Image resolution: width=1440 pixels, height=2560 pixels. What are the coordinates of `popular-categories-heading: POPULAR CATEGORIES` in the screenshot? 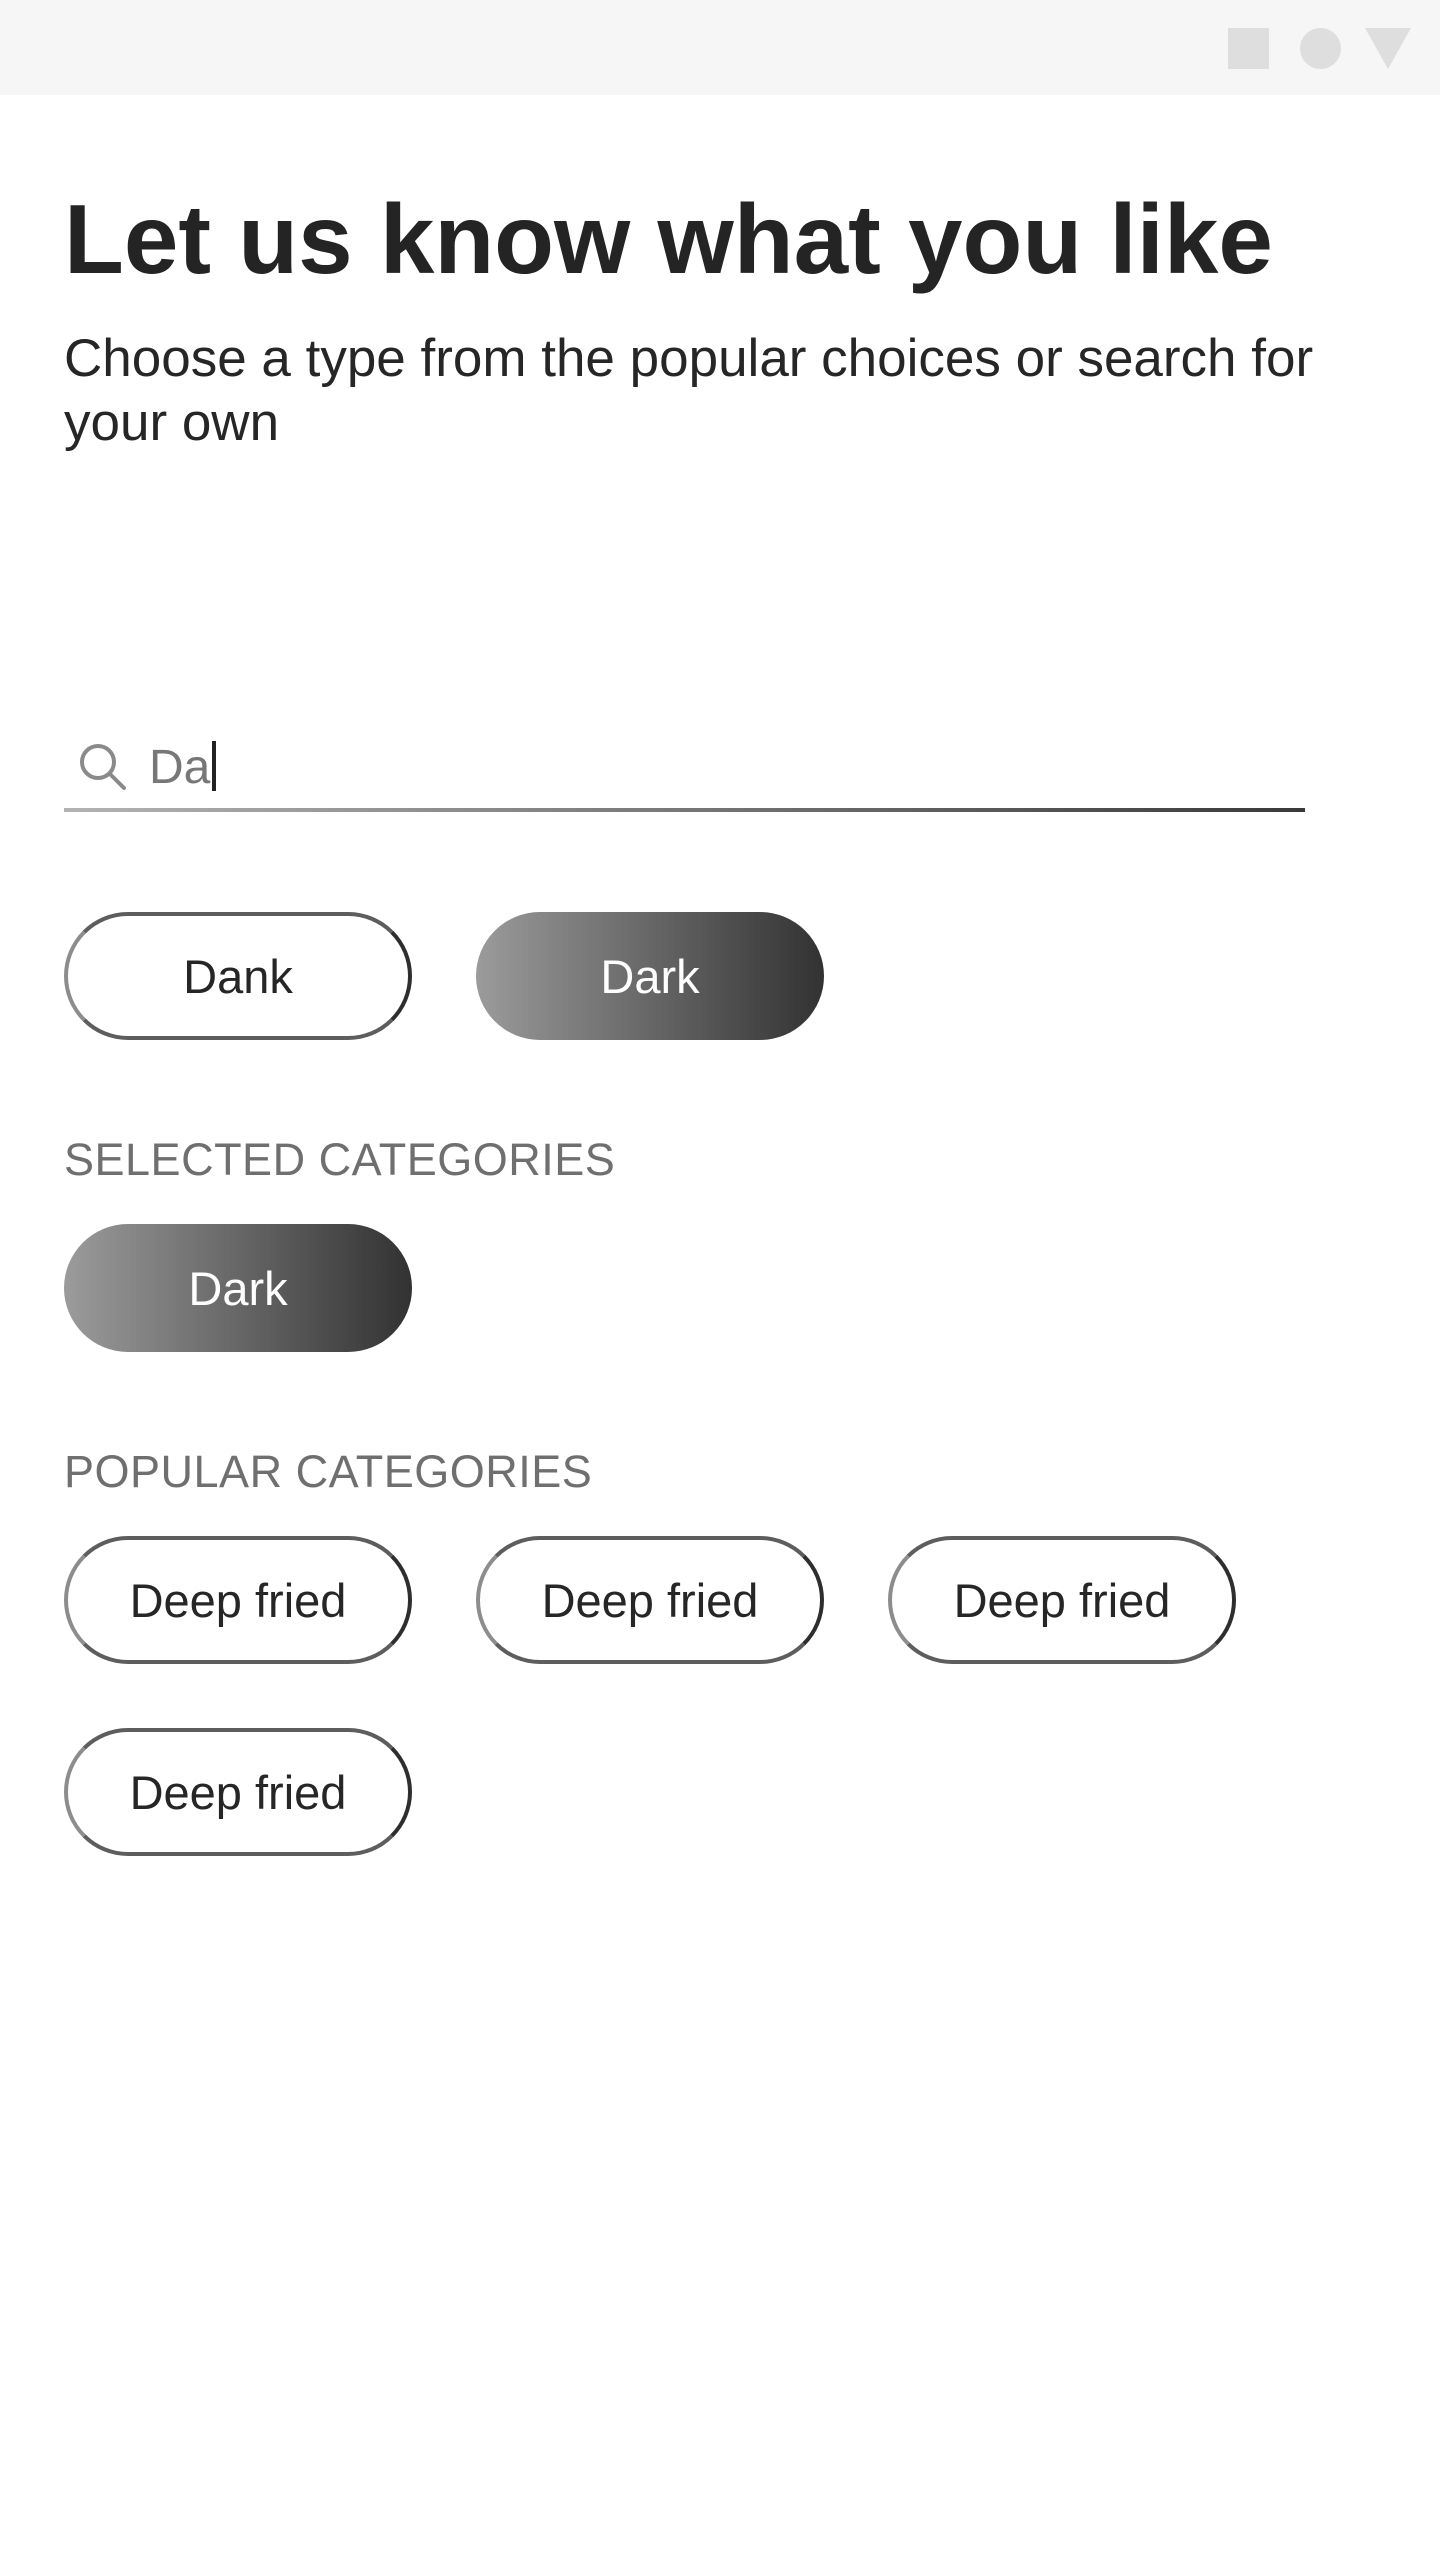 It's located at (328, 1471).